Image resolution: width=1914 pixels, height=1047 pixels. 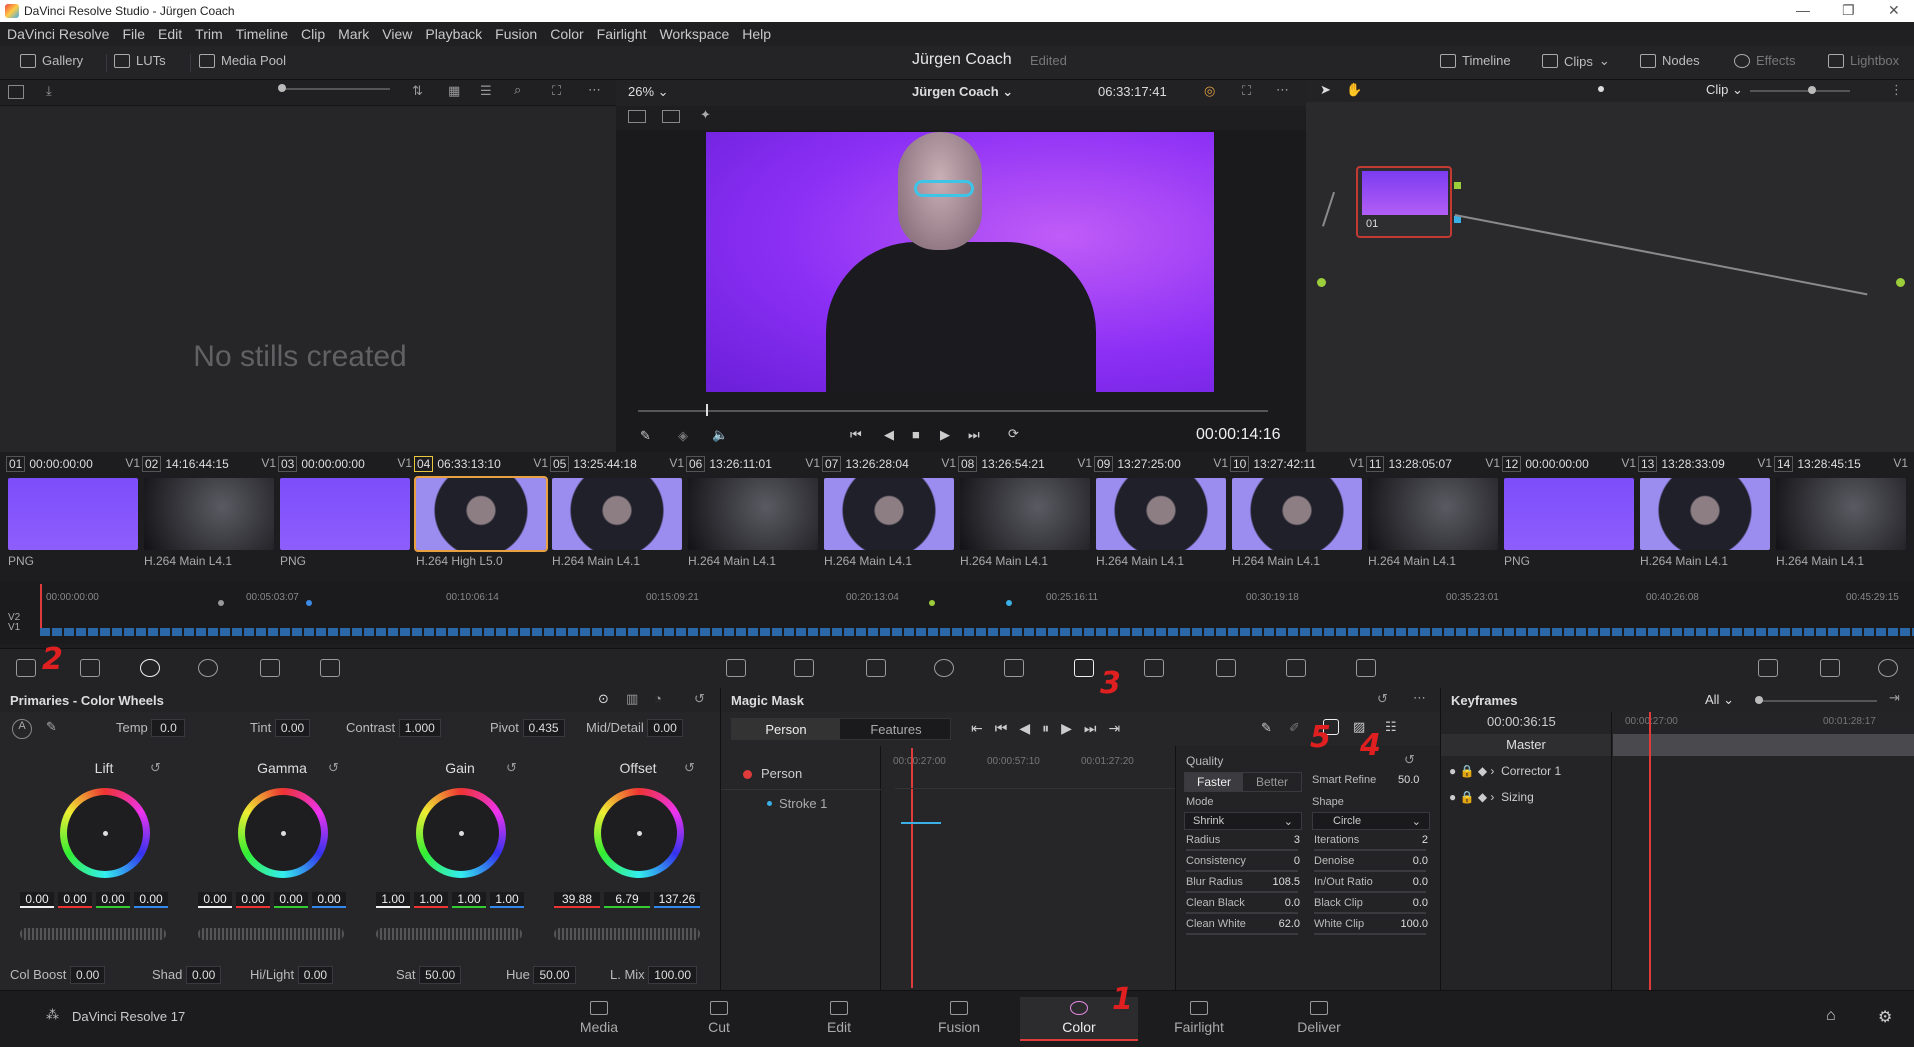 What do you see at coordinates (1896, 90) in the screenshot?
I see `node-options-icon: ⋮` at bounding box center [1896, 90].